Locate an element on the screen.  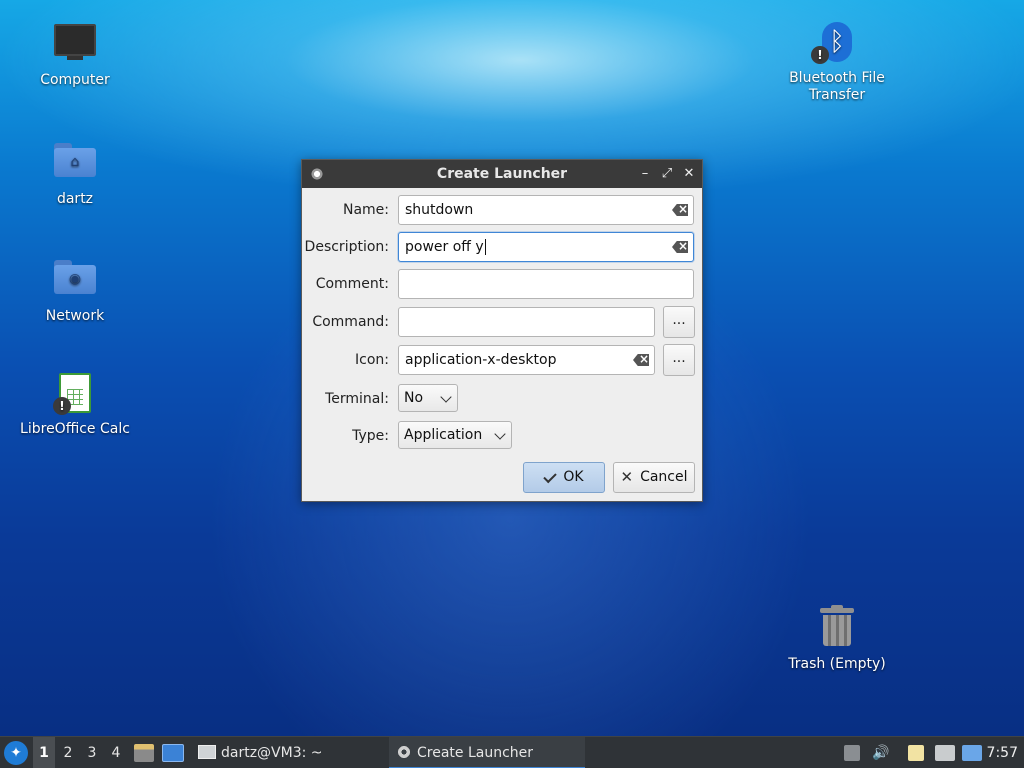
dialog-title: Create Launcher is located at coordinates (502, 174).